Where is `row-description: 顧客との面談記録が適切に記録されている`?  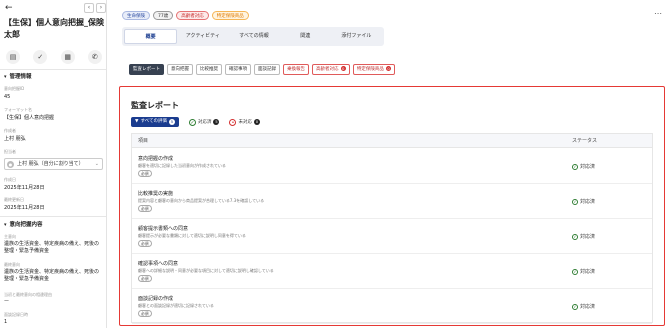
row-description: 顧客との面談記録が適切に記録されている is located at coordinates (176, 305).